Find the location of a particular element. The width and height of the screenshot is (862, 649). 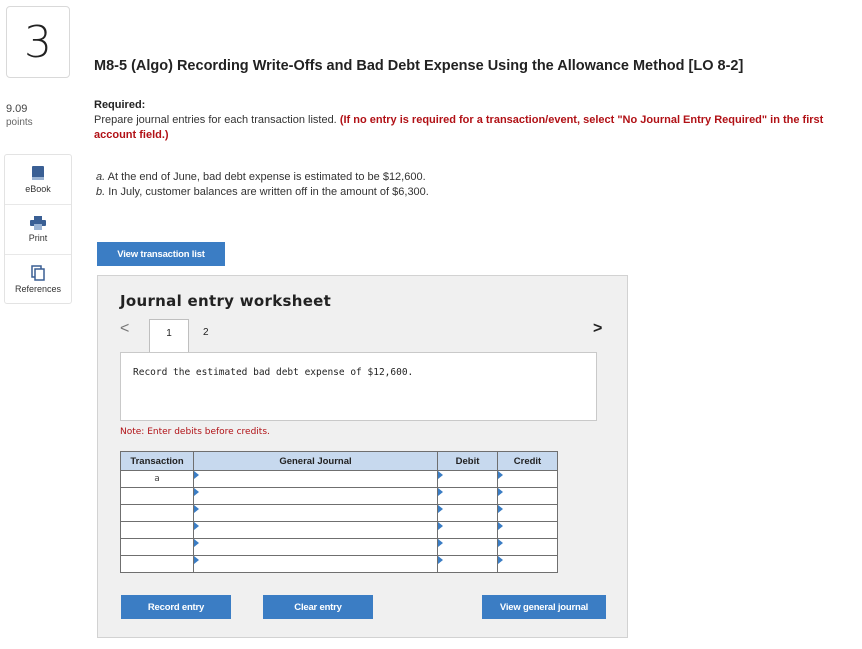

question-number: 3 is located at coordinates (38, 42).